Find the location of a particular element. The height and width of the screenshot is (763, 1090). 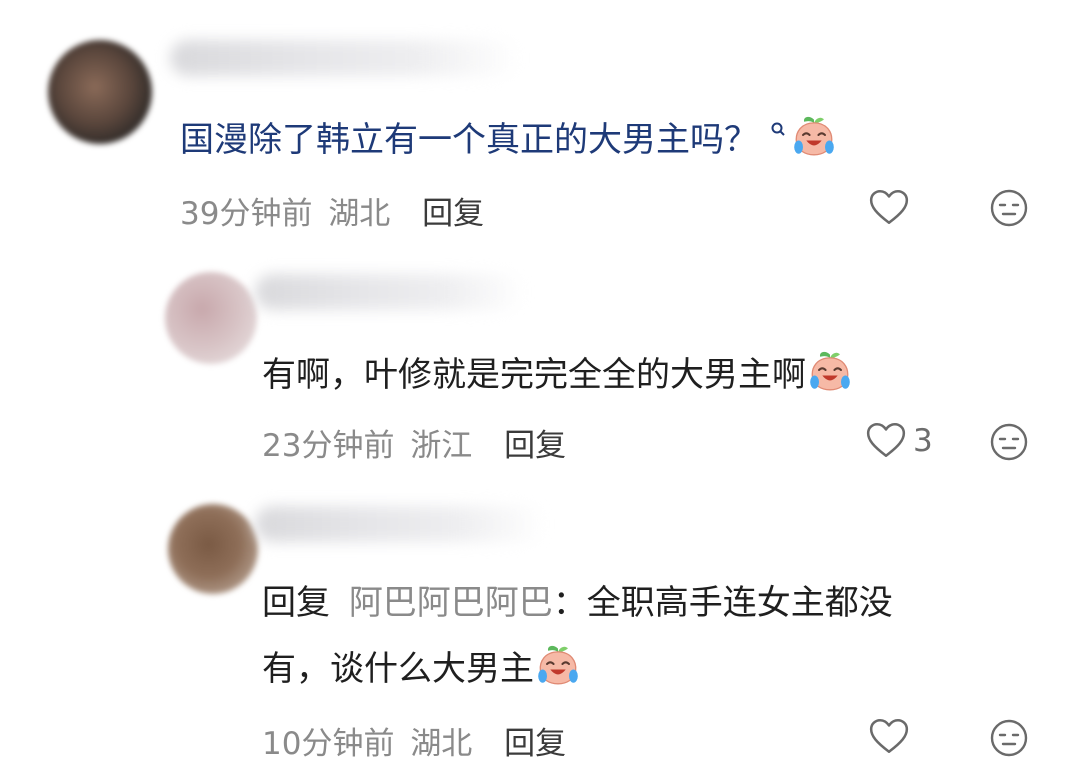

comment-text-line-2: 有，谈什么大男主 is located at coordinates (398, 669).